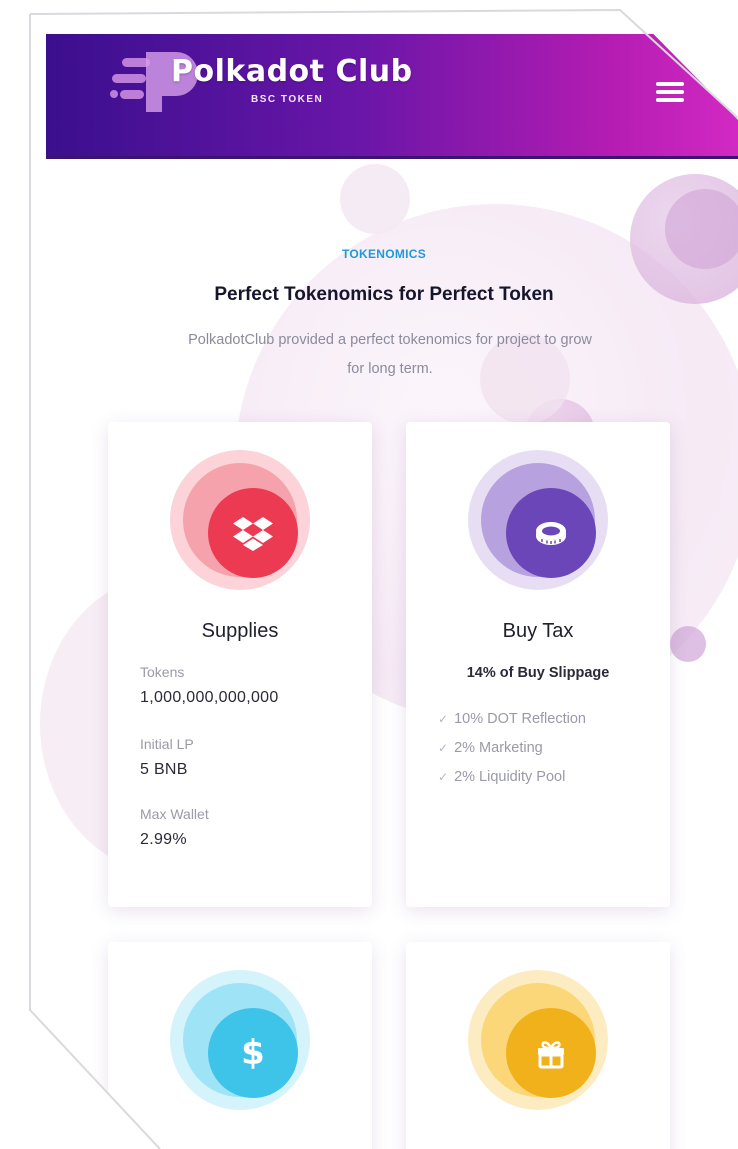  What do you see at coordinates (253, 534) in the screenshot?
I see `dropbox-icon` at bounding box center [253, 534].